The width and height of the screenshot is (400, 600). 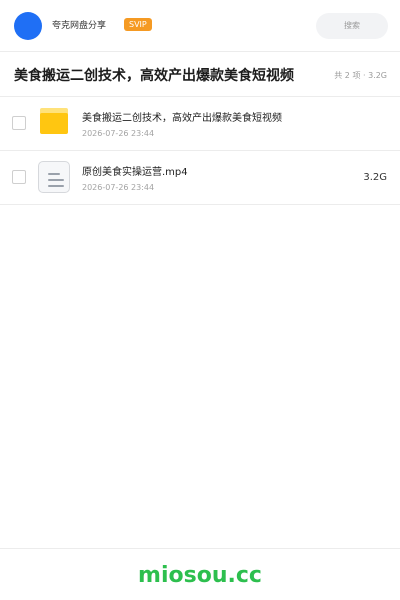 What do you see at coordinates (182, 118) in the screenshot?
I see `file-name: 美食搬运二创技术，高效产出爆款美食短视频` at bounding box center [182, 118].